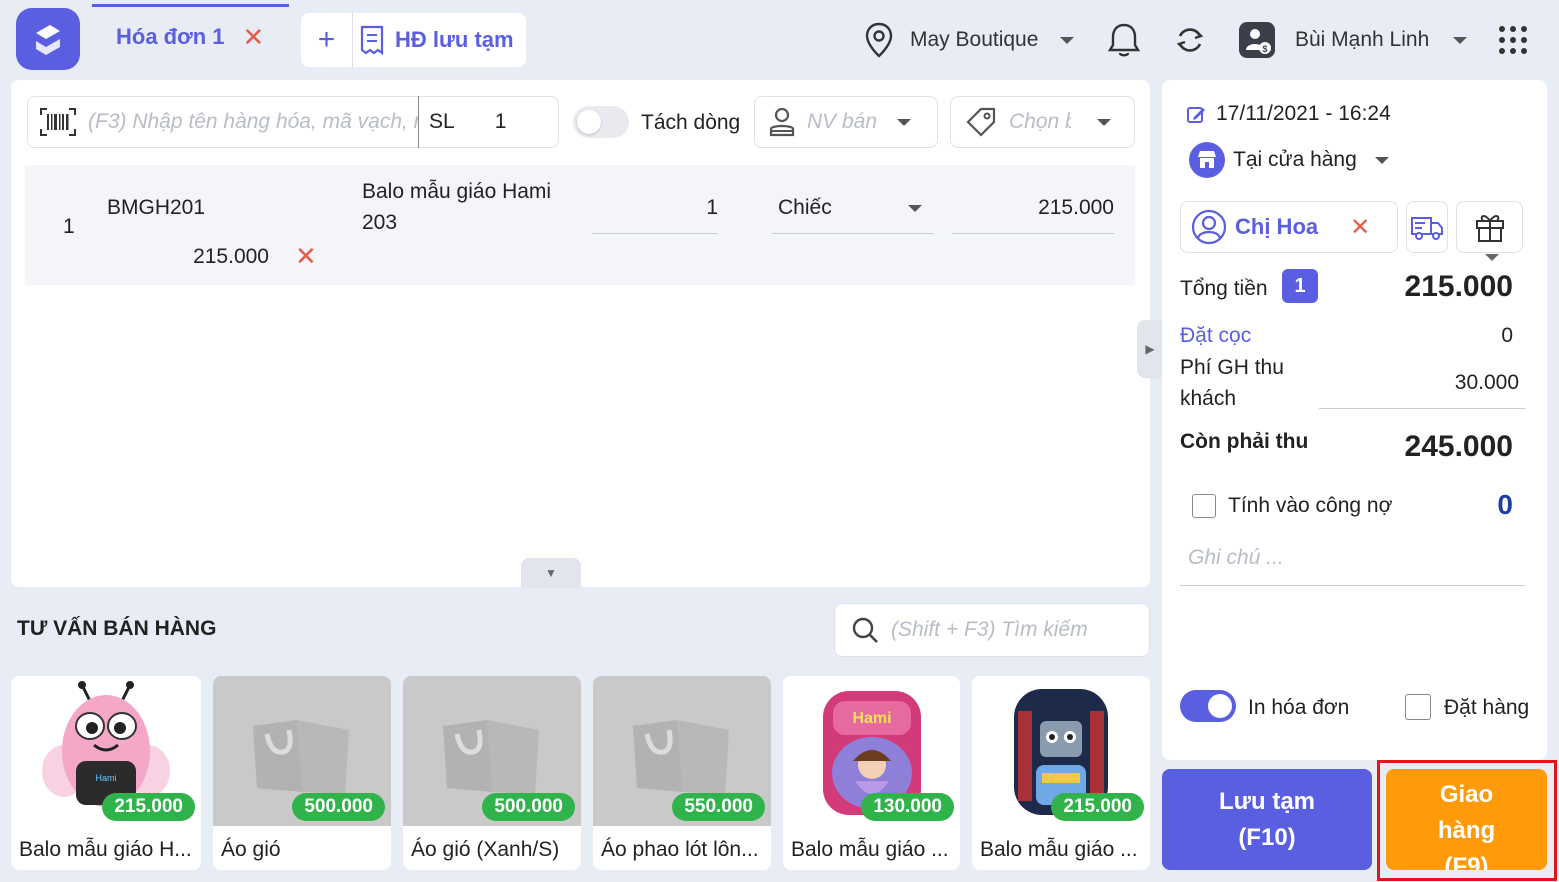 The image size is (1559, 882). I want to click on saved-invoices-button: HĐ lưu tạm, so click(433, 40).